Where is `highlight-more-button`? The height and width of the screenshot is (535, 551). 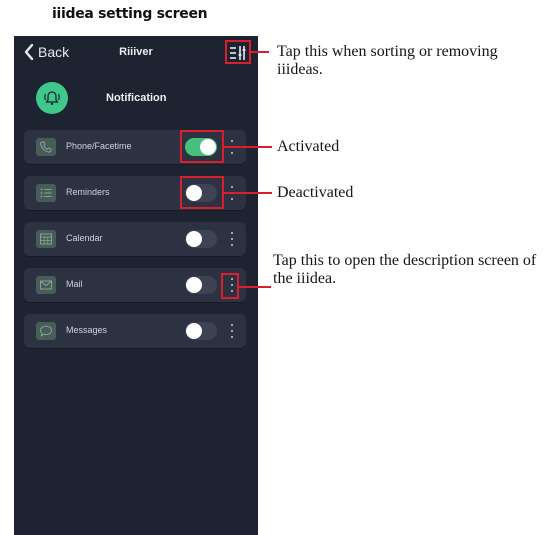 highlight-more-button is located at coordinates (230, 286).